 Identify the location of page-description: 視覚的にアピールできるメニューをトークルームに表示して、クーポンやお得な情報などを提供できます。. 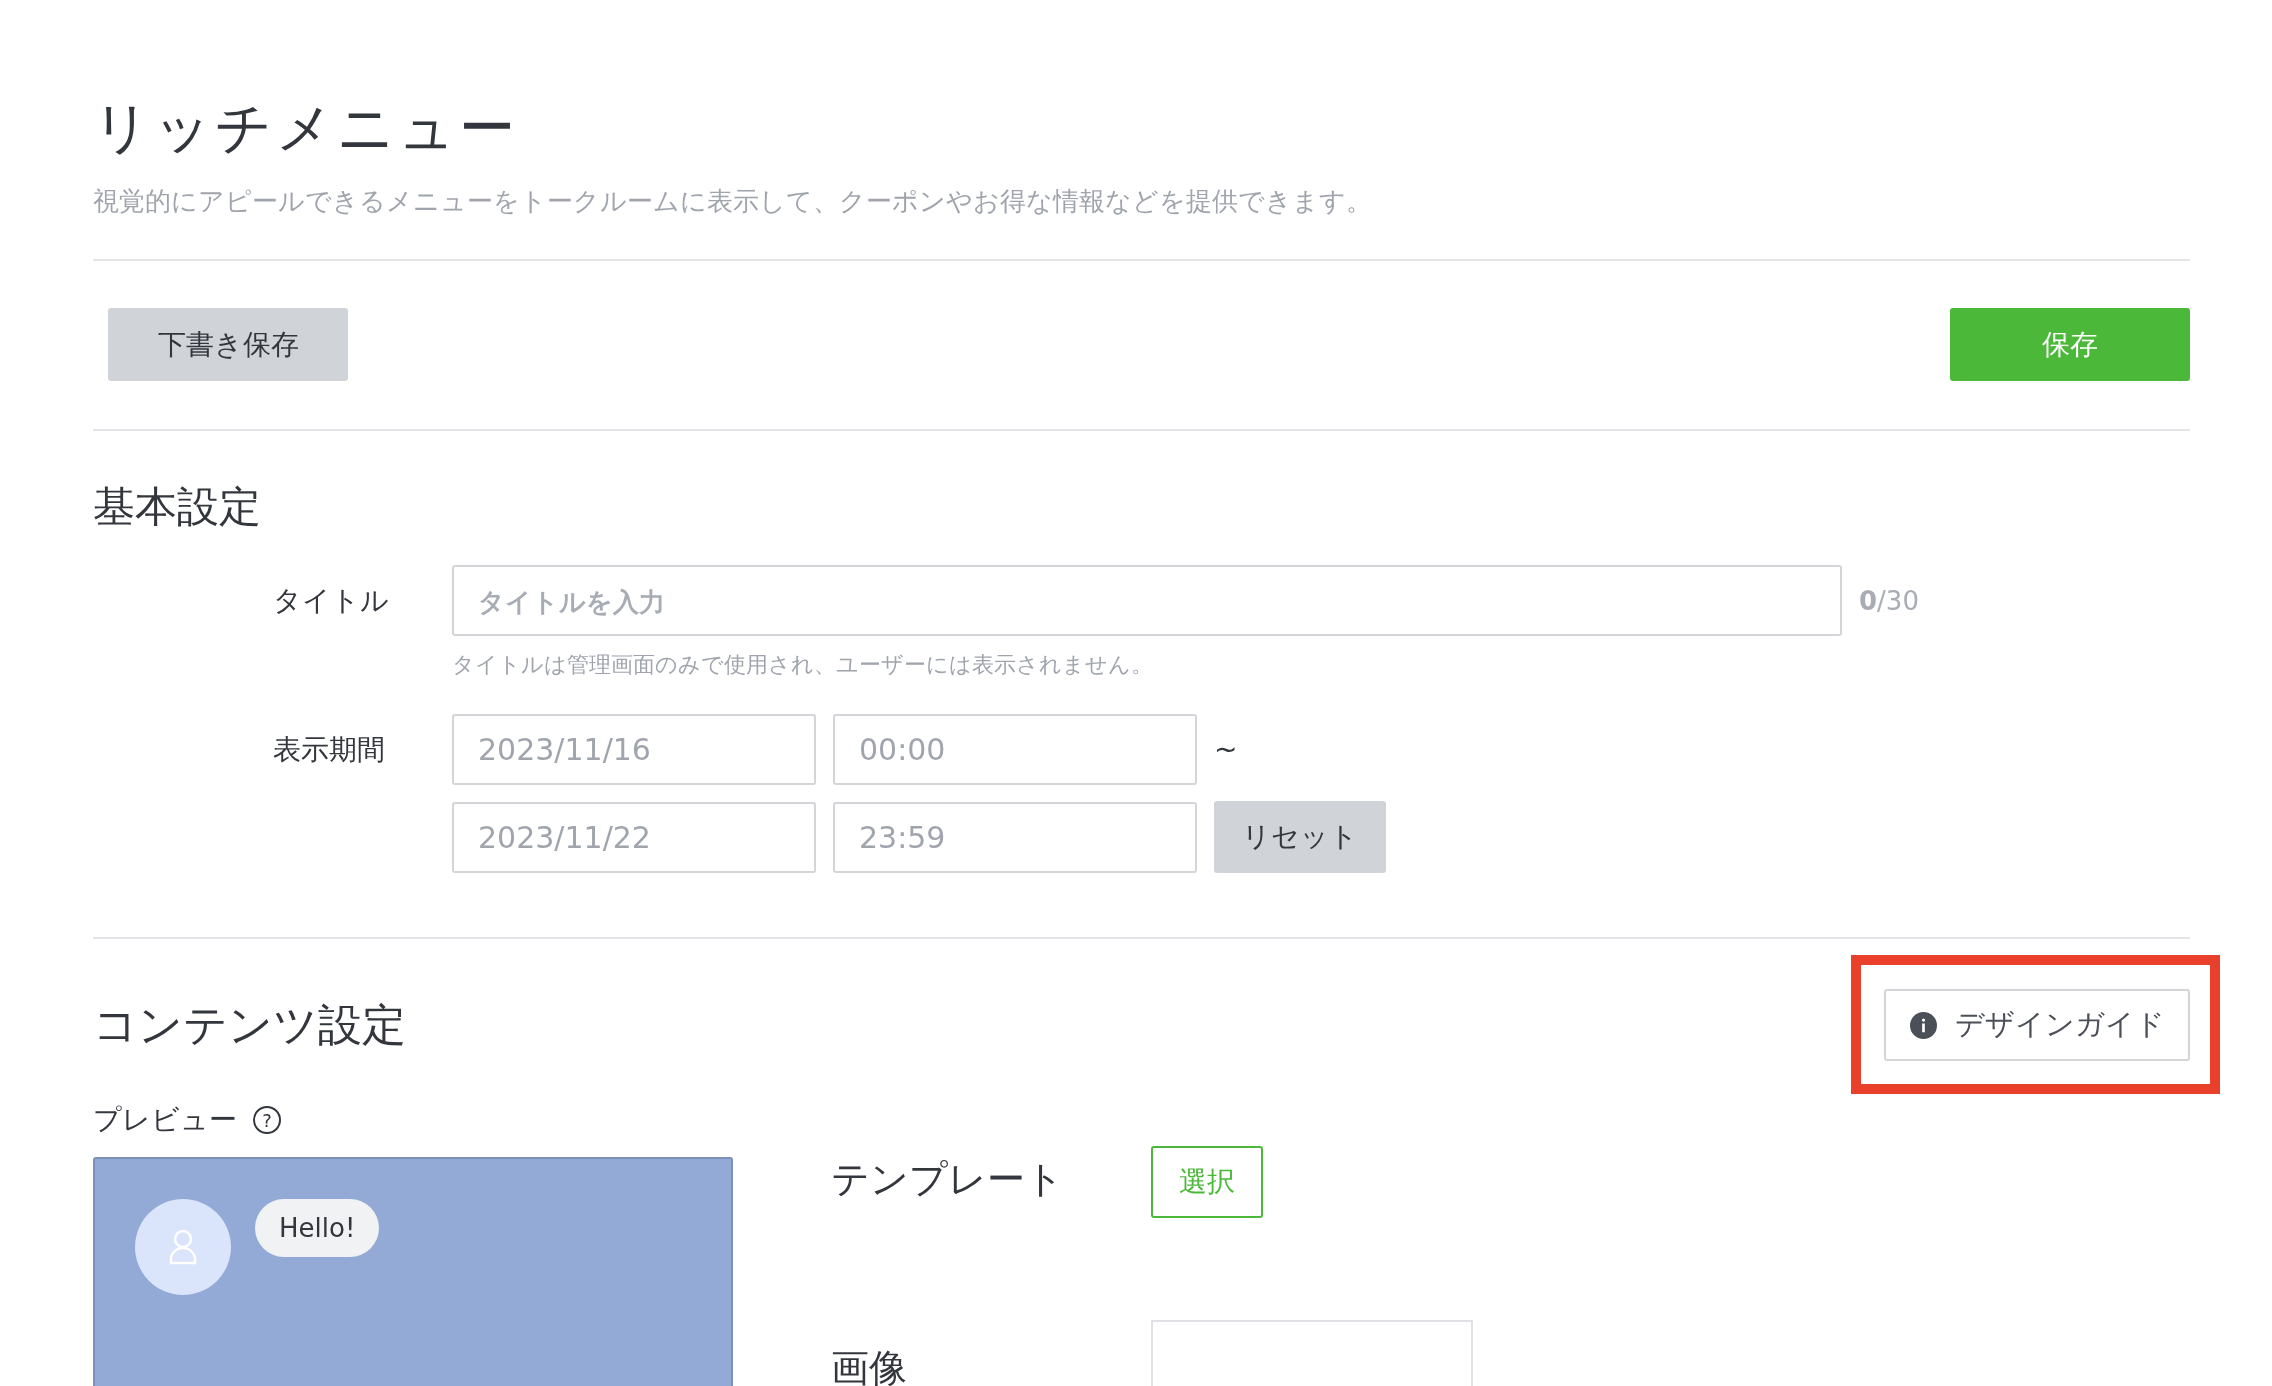
(733, 201).